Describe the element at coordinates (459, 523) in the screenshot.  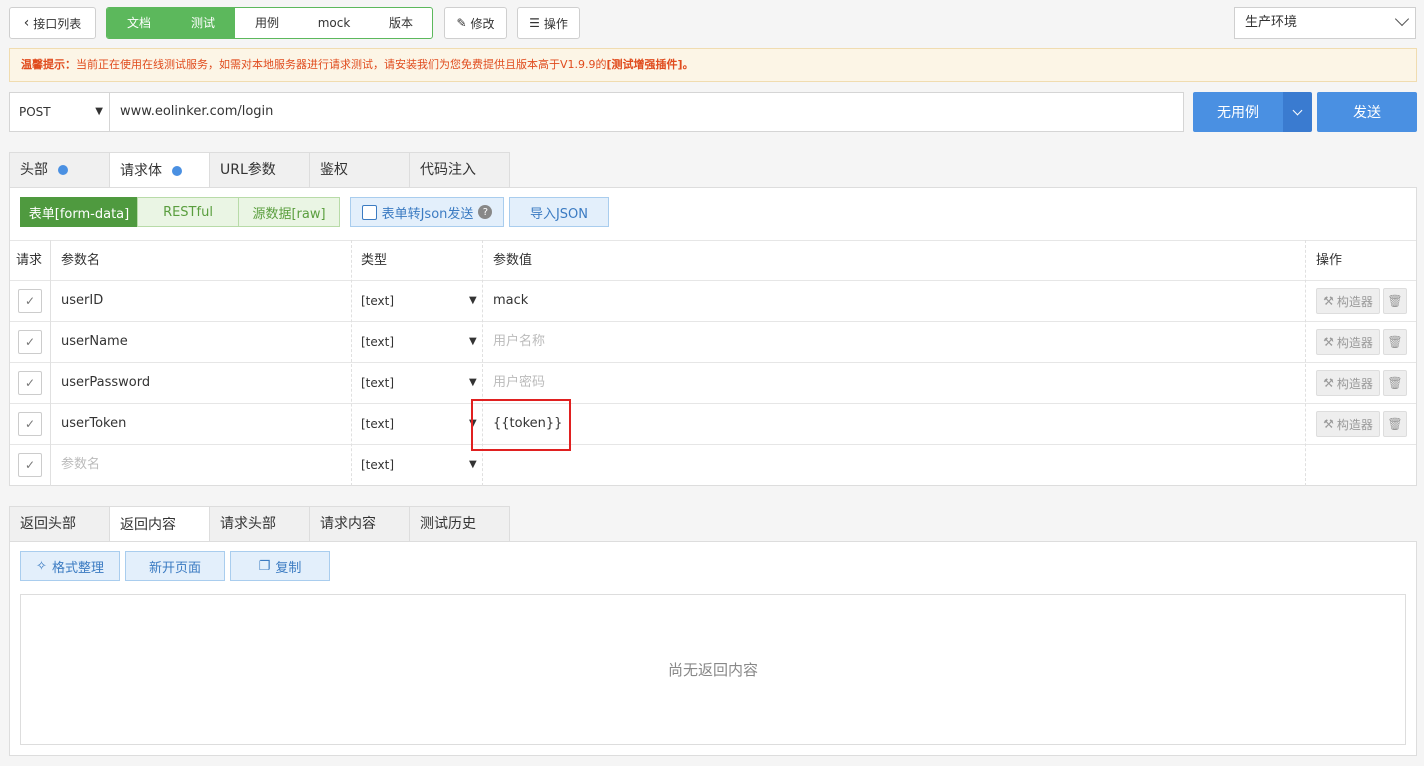
I see `tab-test-history: 测试历史` at that location.